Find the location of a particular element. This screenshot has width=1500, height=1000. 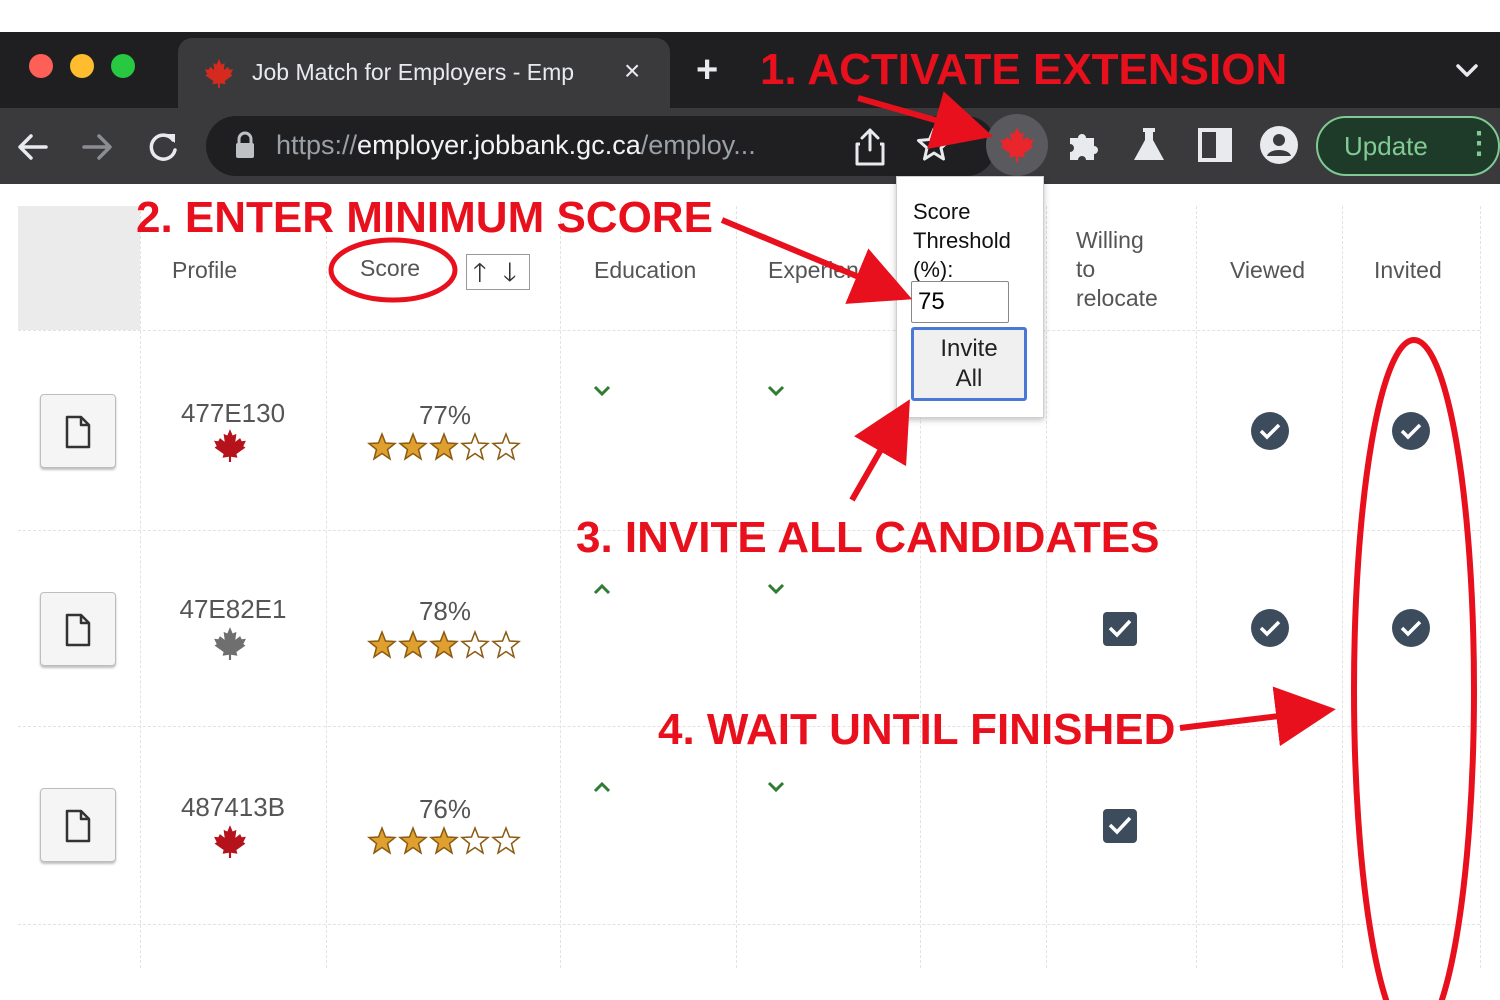

invite-all-line: All is located at coordinates (969, 378).